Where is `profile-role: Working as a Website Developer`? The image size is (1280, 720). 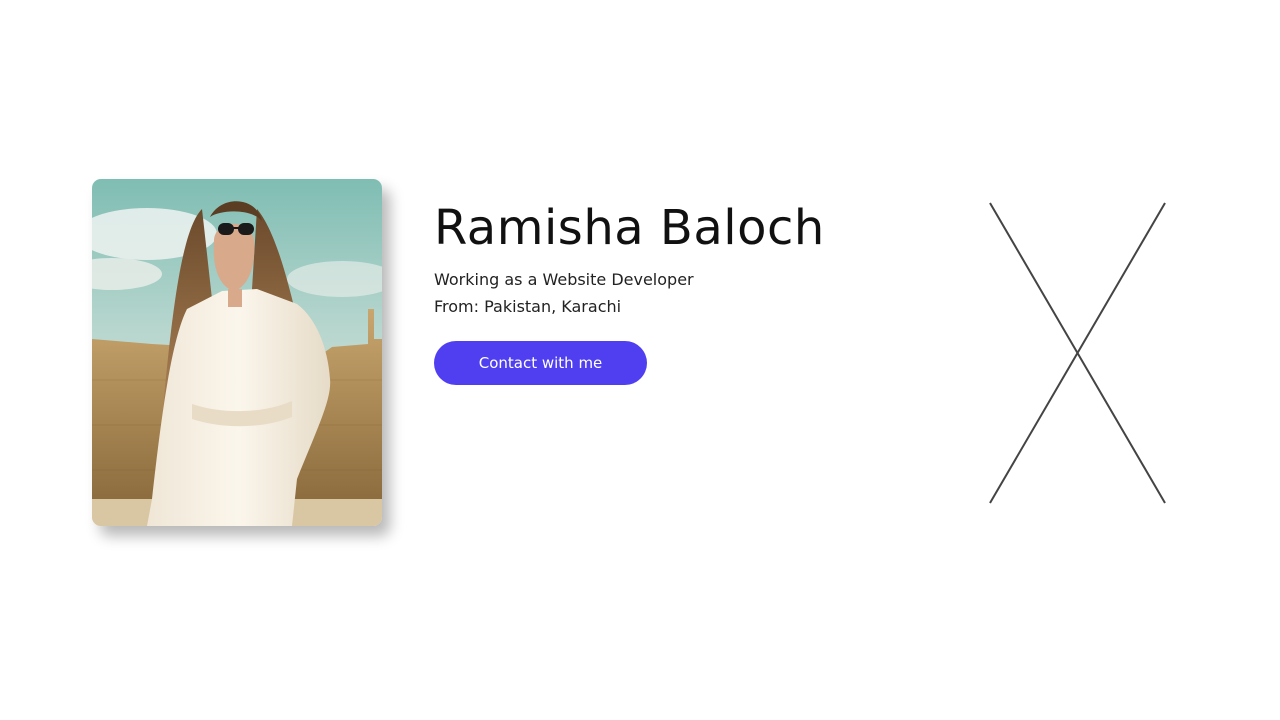 profile-role: Working as a Website Developer is located at coordinates (564, 279).